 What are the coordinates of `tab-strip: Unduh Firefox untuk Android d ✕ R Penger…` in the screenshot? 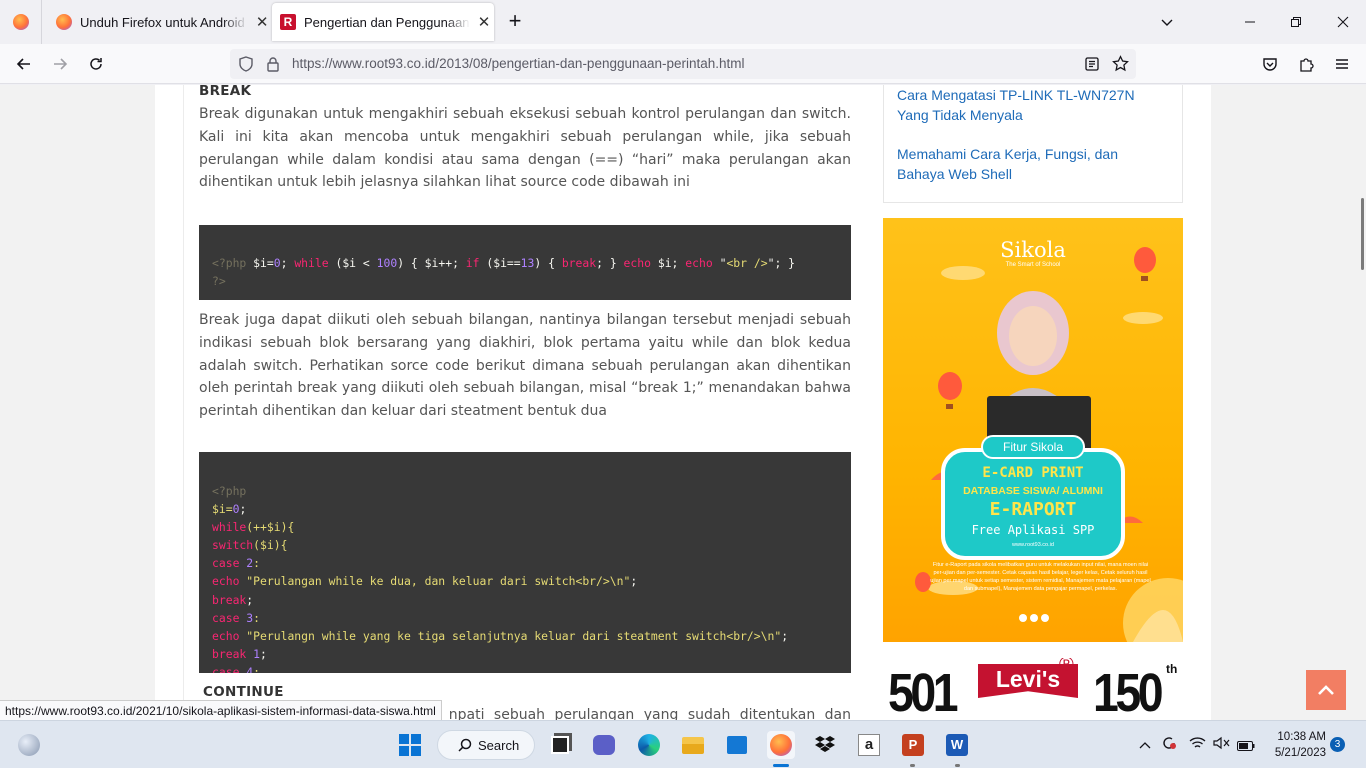 It's located at (683, 22).